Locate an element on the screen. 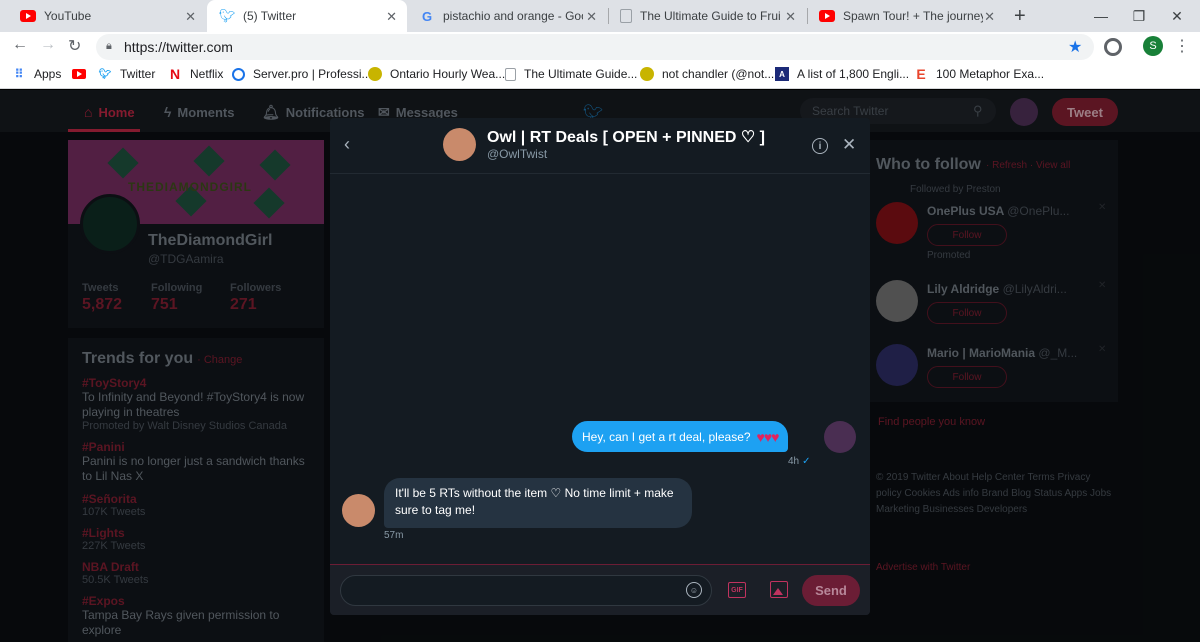  who-to-follow-title: Who to follow is located at coordinates (928, 164).